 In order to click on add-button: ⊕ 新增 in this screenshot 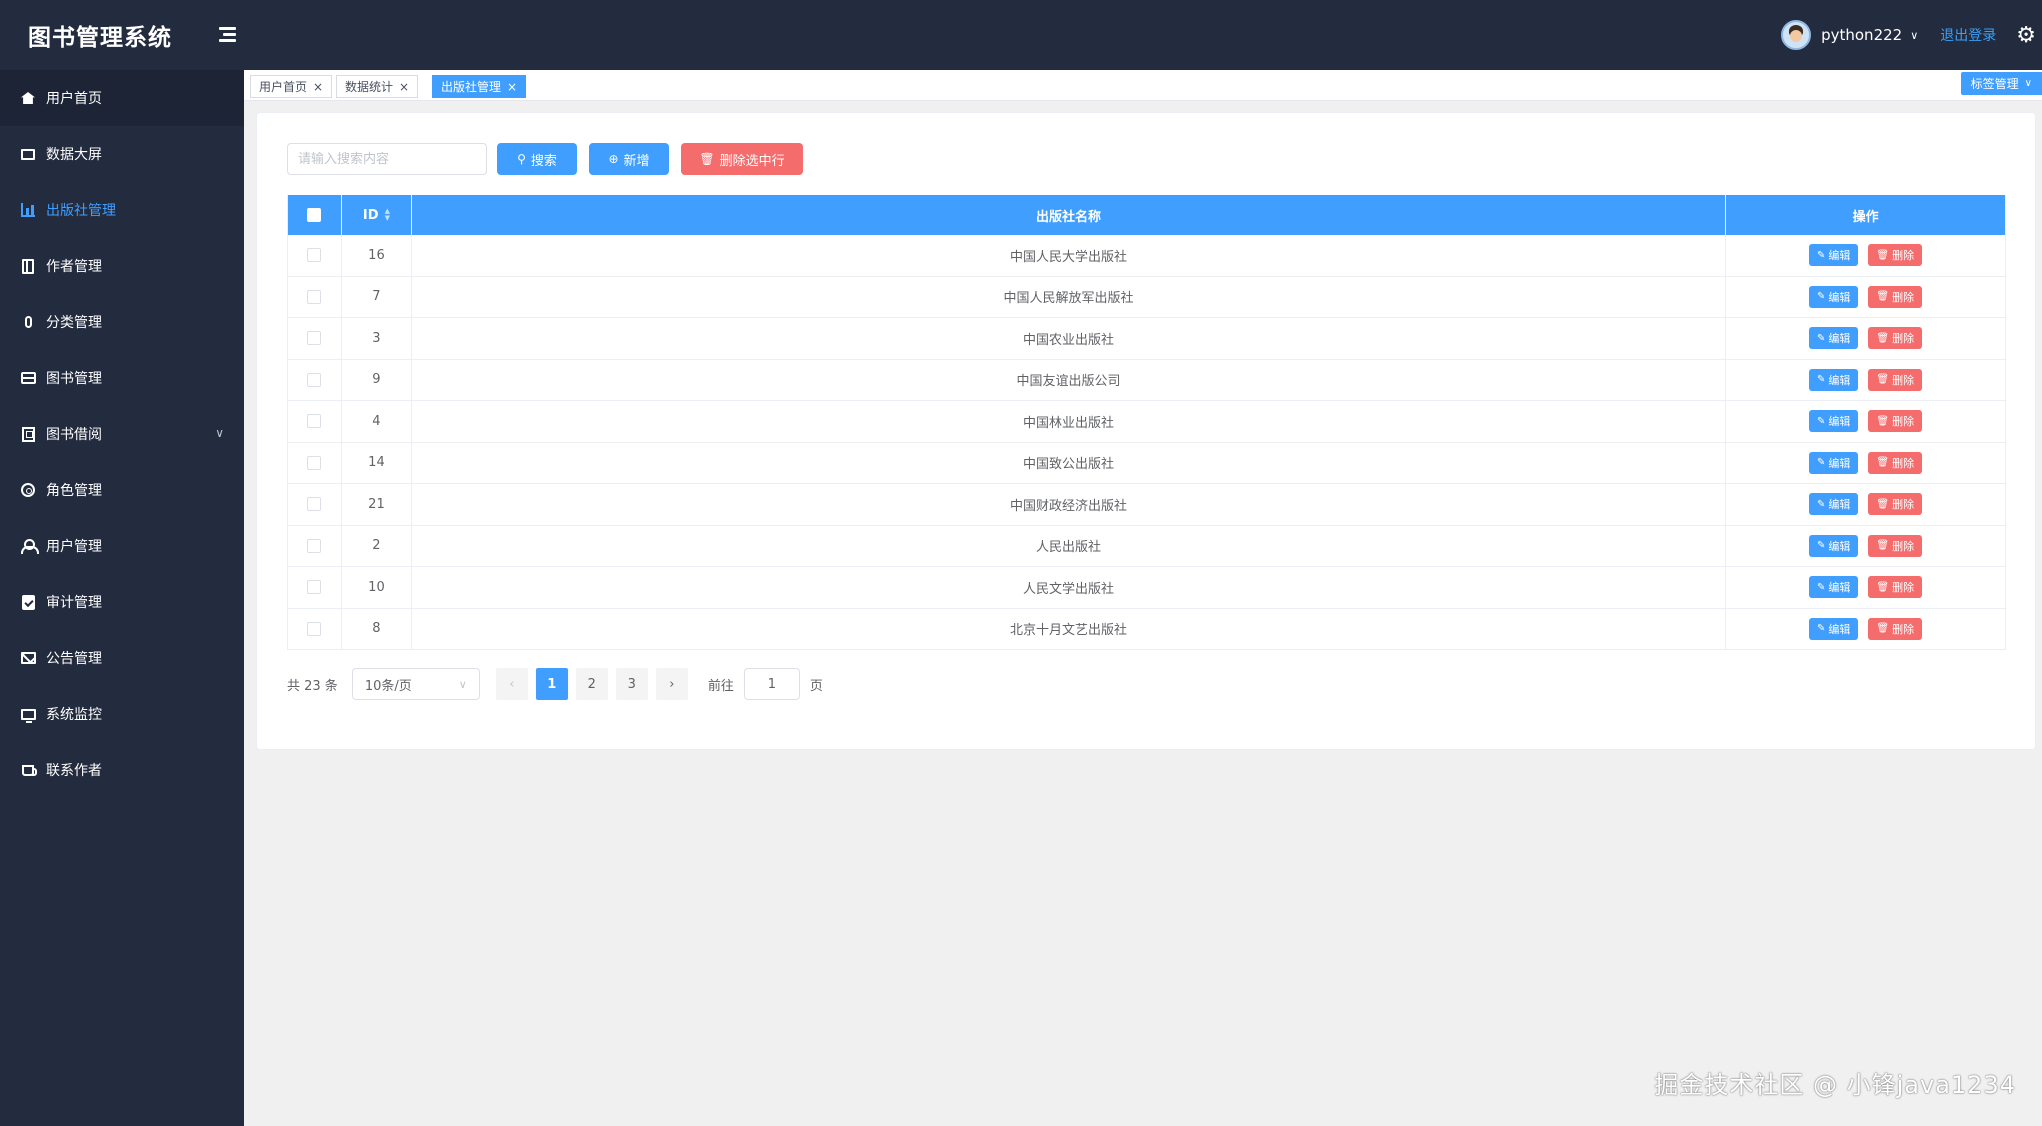, I will do `click(629, 159)`.